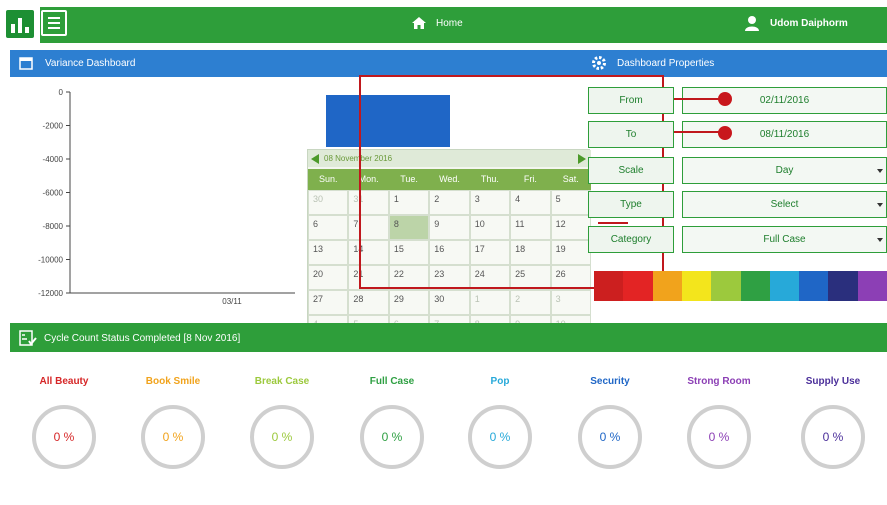 Image resolution: width=887 pixels, height=505 pixels. What do you see at coordinates (53, 126) in the screenshot?
I see `y-tick-label: -2000` at bounding box center [53, 126].